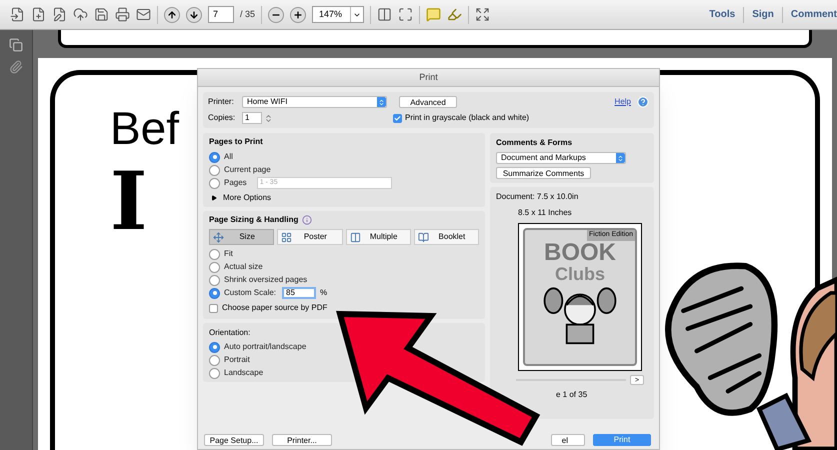  I want to click on cancel-button: el, so click(568, 440).